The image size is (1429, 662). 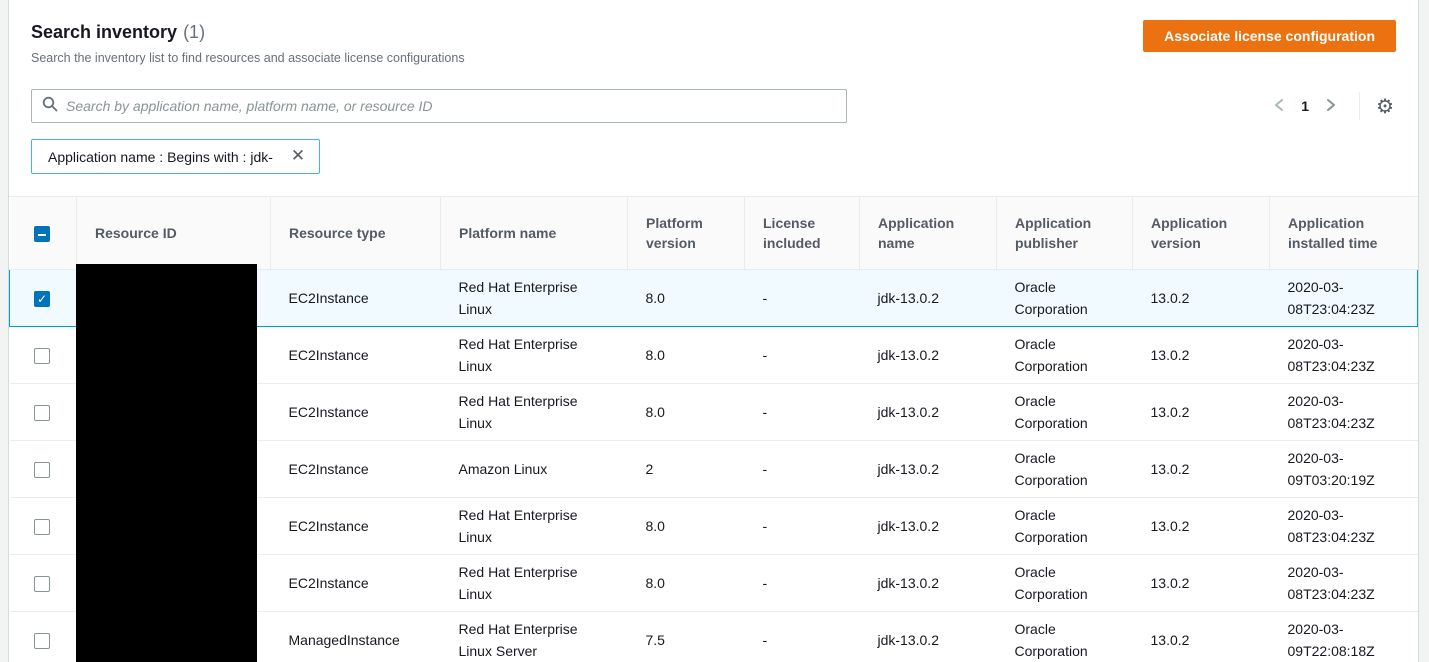 I want to click on column-header-application-name: Application name, so click(x=928, y=233).